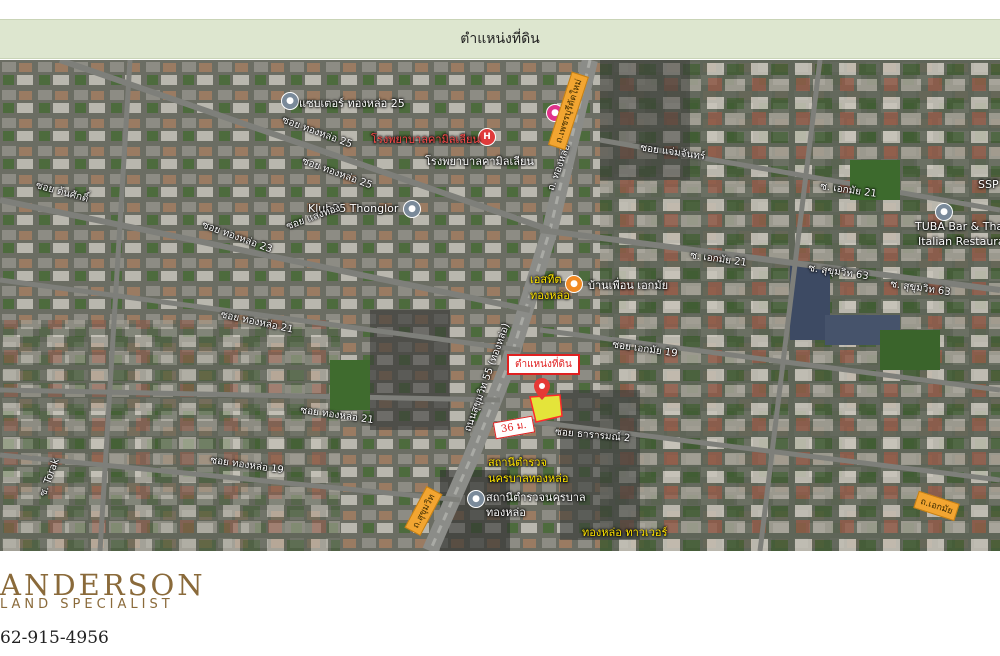  I want to click on map-label-ssp: SSP, so click(988, 184).